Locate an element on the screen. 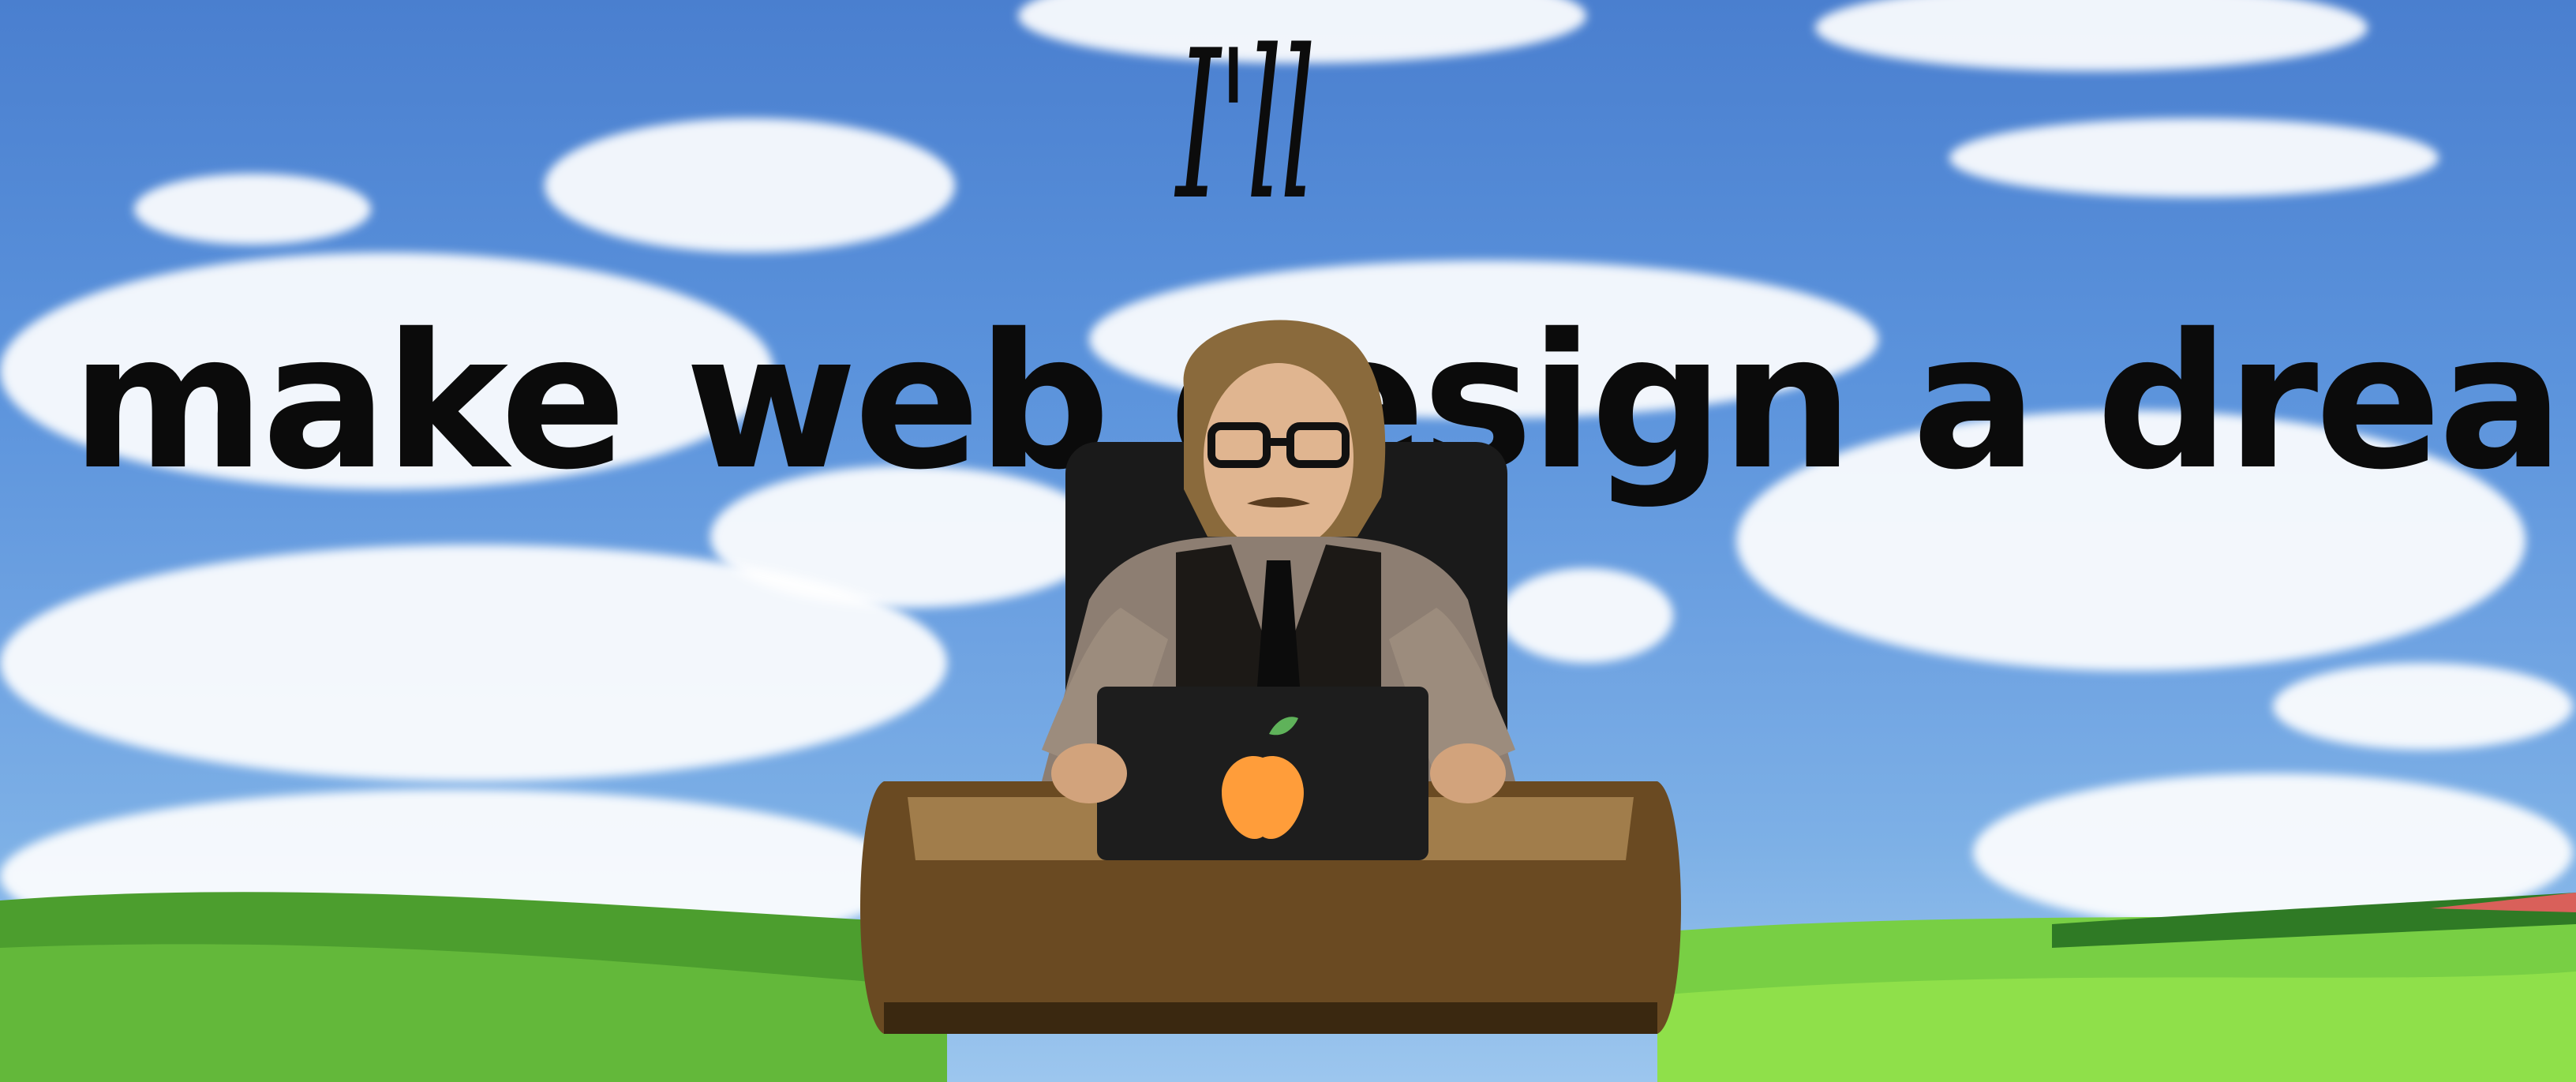 Image resolution: width=2576 pixels, height=1082 pixels. headline-top: I'll is located at coordinates (1246, 126).